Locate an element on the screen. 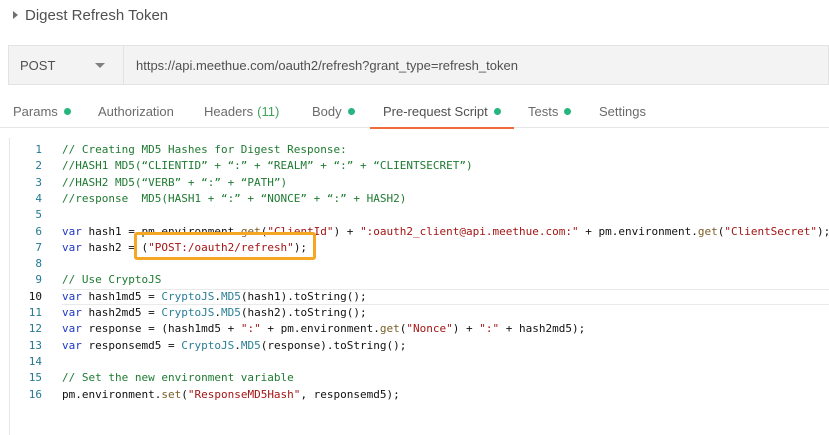  code-token: ( is located at coordinates (184, 394).